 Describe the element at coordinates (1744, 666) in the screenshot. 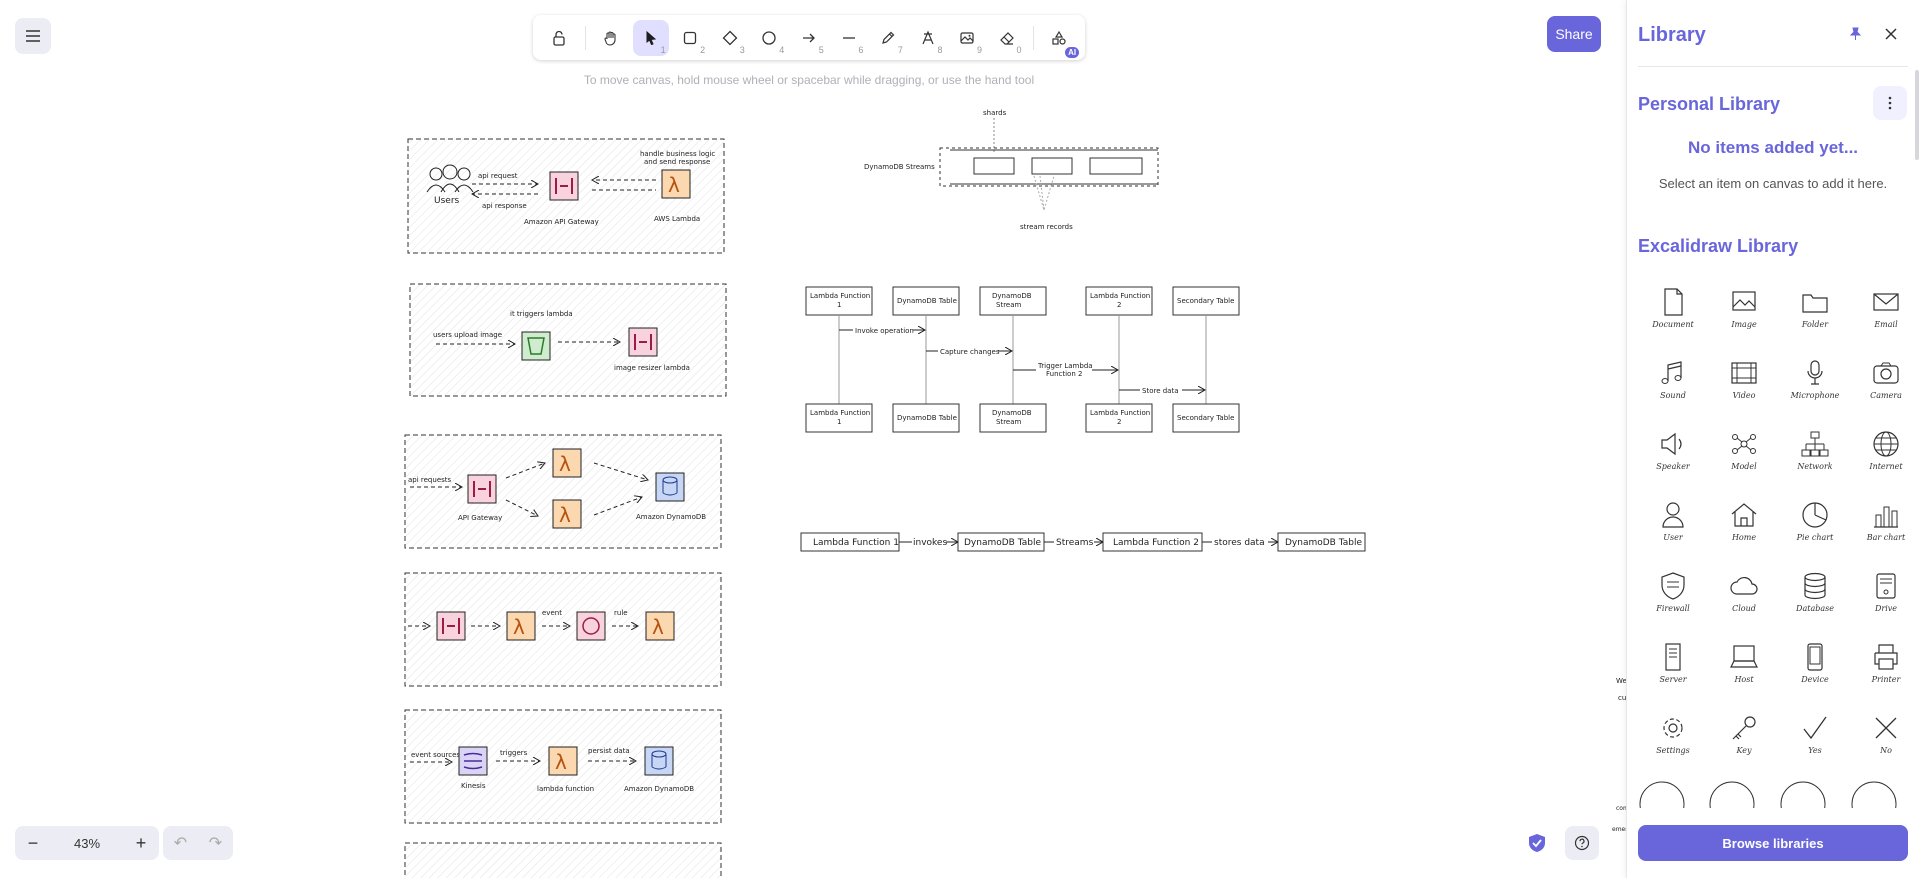

I see `library-item-host: Host` at that location.